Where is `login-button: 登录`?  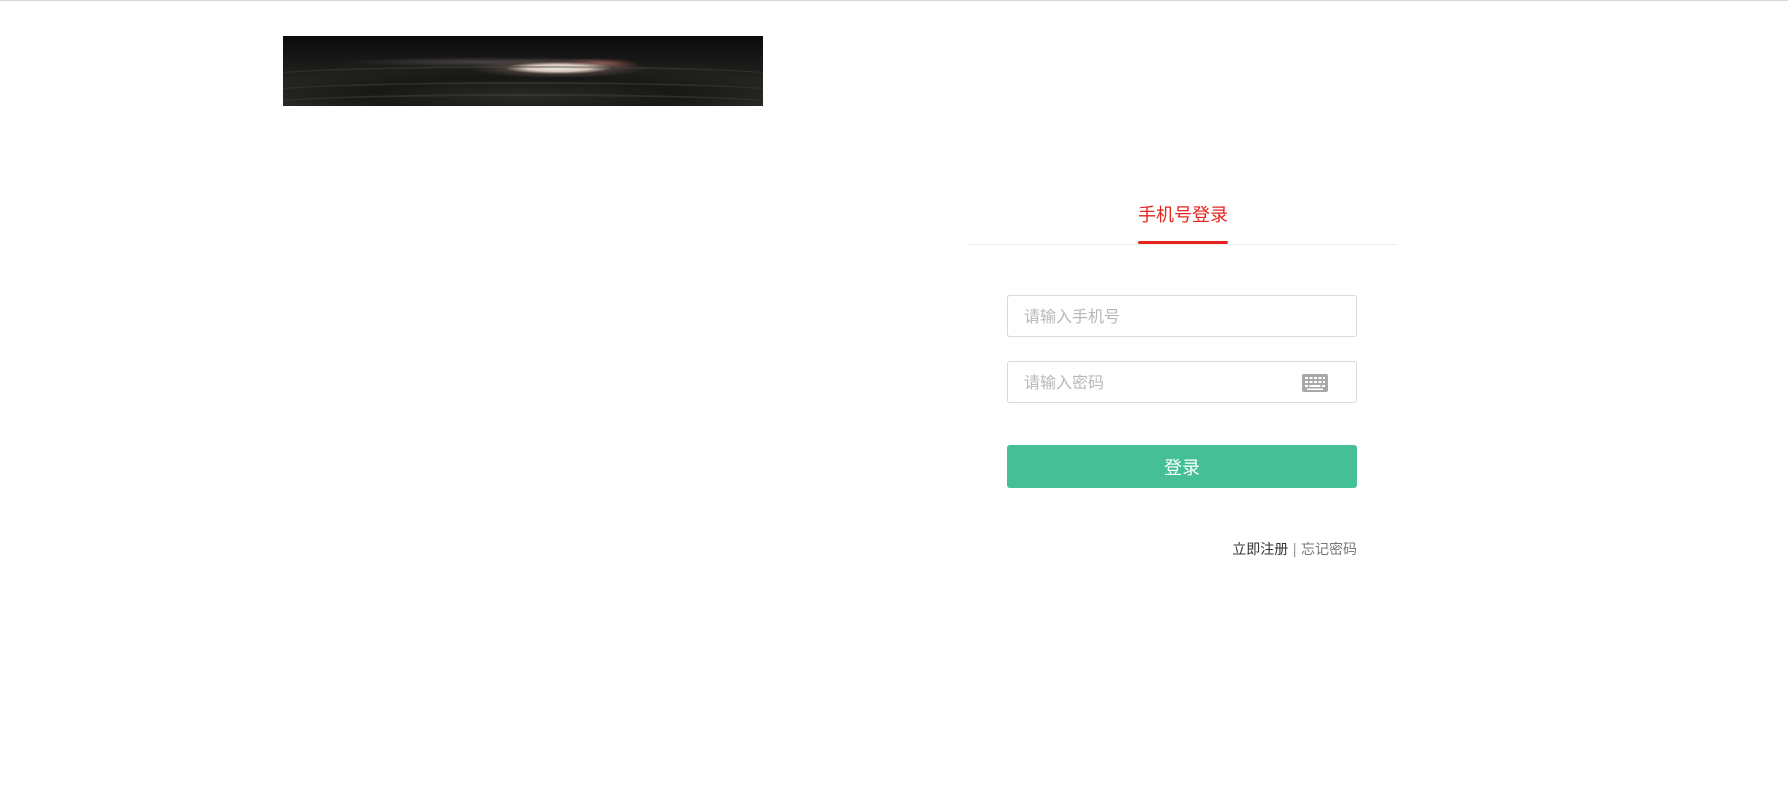
login-button: 登录 is located at coordinates (1182, 466).